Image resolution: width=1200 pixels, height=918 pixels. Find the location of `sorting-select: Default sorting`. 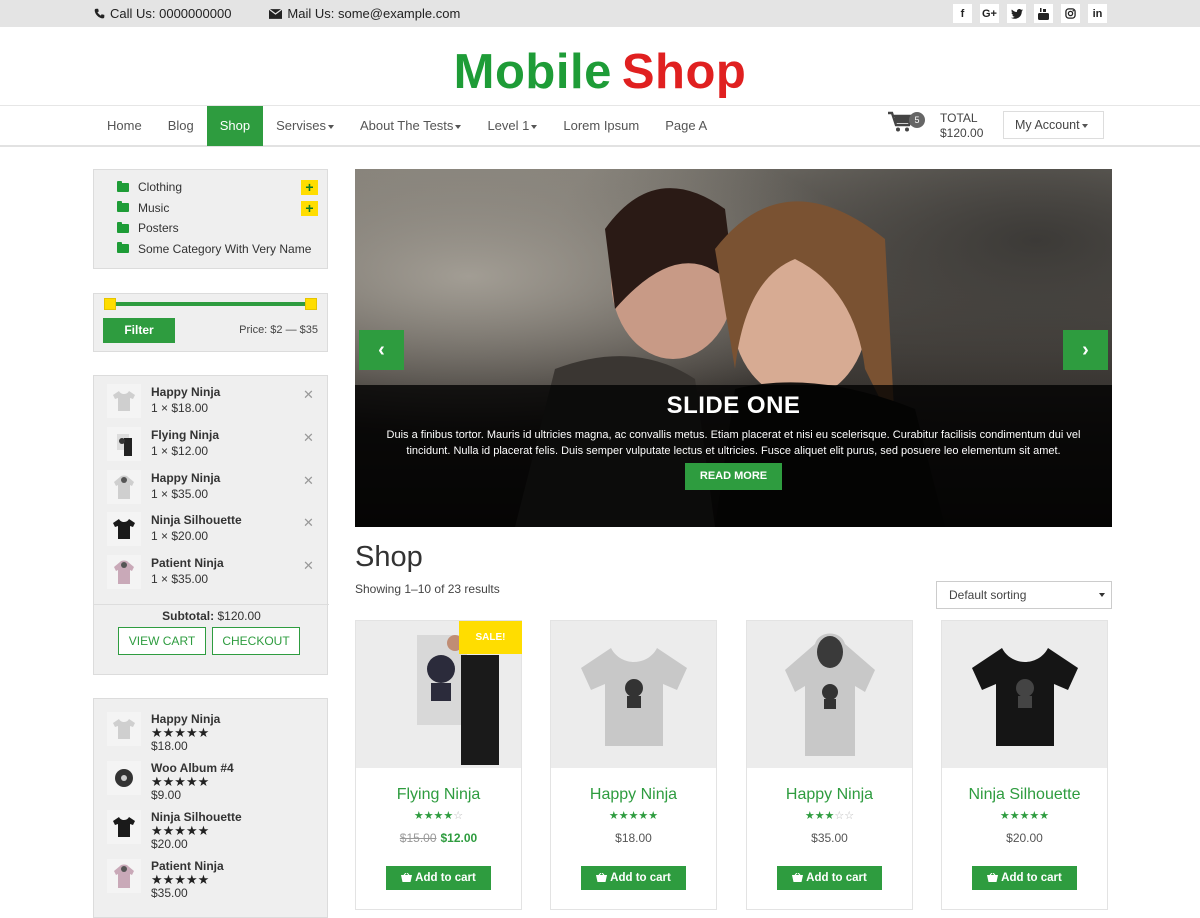

sorting-select: Default sorting is located at coordinates (1024, 595).